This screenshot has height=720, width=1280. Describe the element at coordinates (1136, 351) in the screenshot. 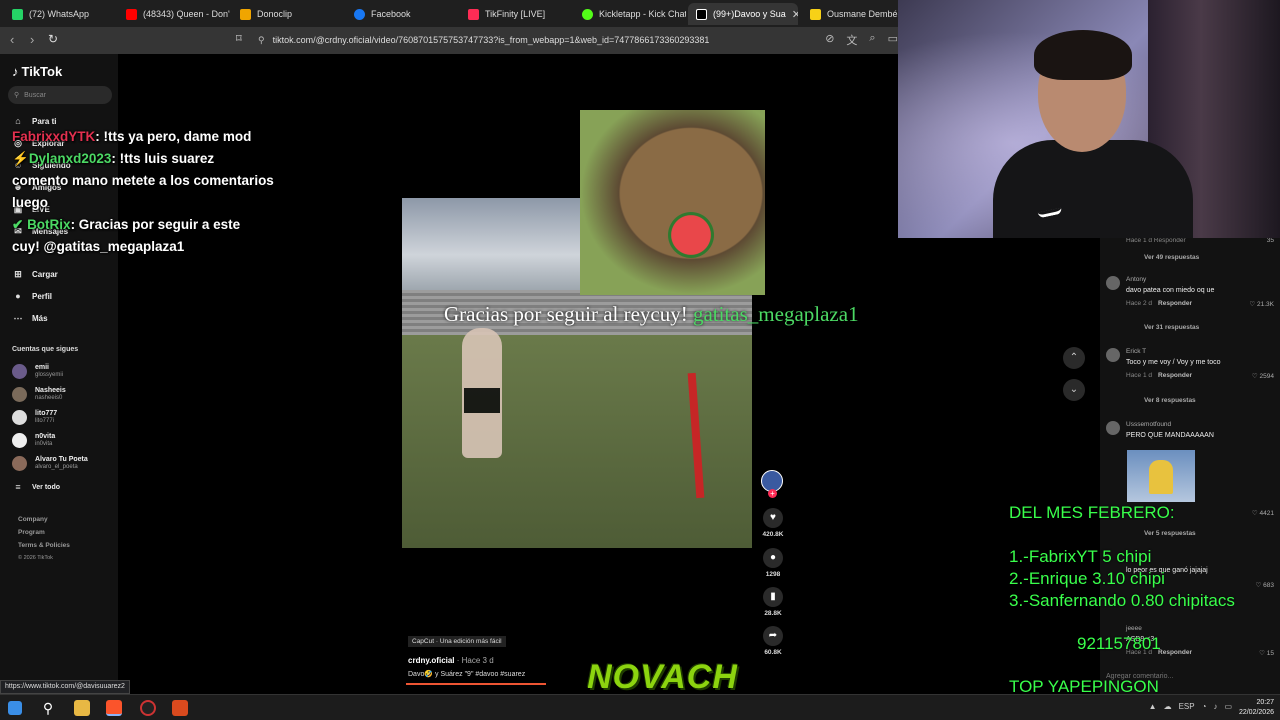

I see `comment-author: Erick T` at that location.